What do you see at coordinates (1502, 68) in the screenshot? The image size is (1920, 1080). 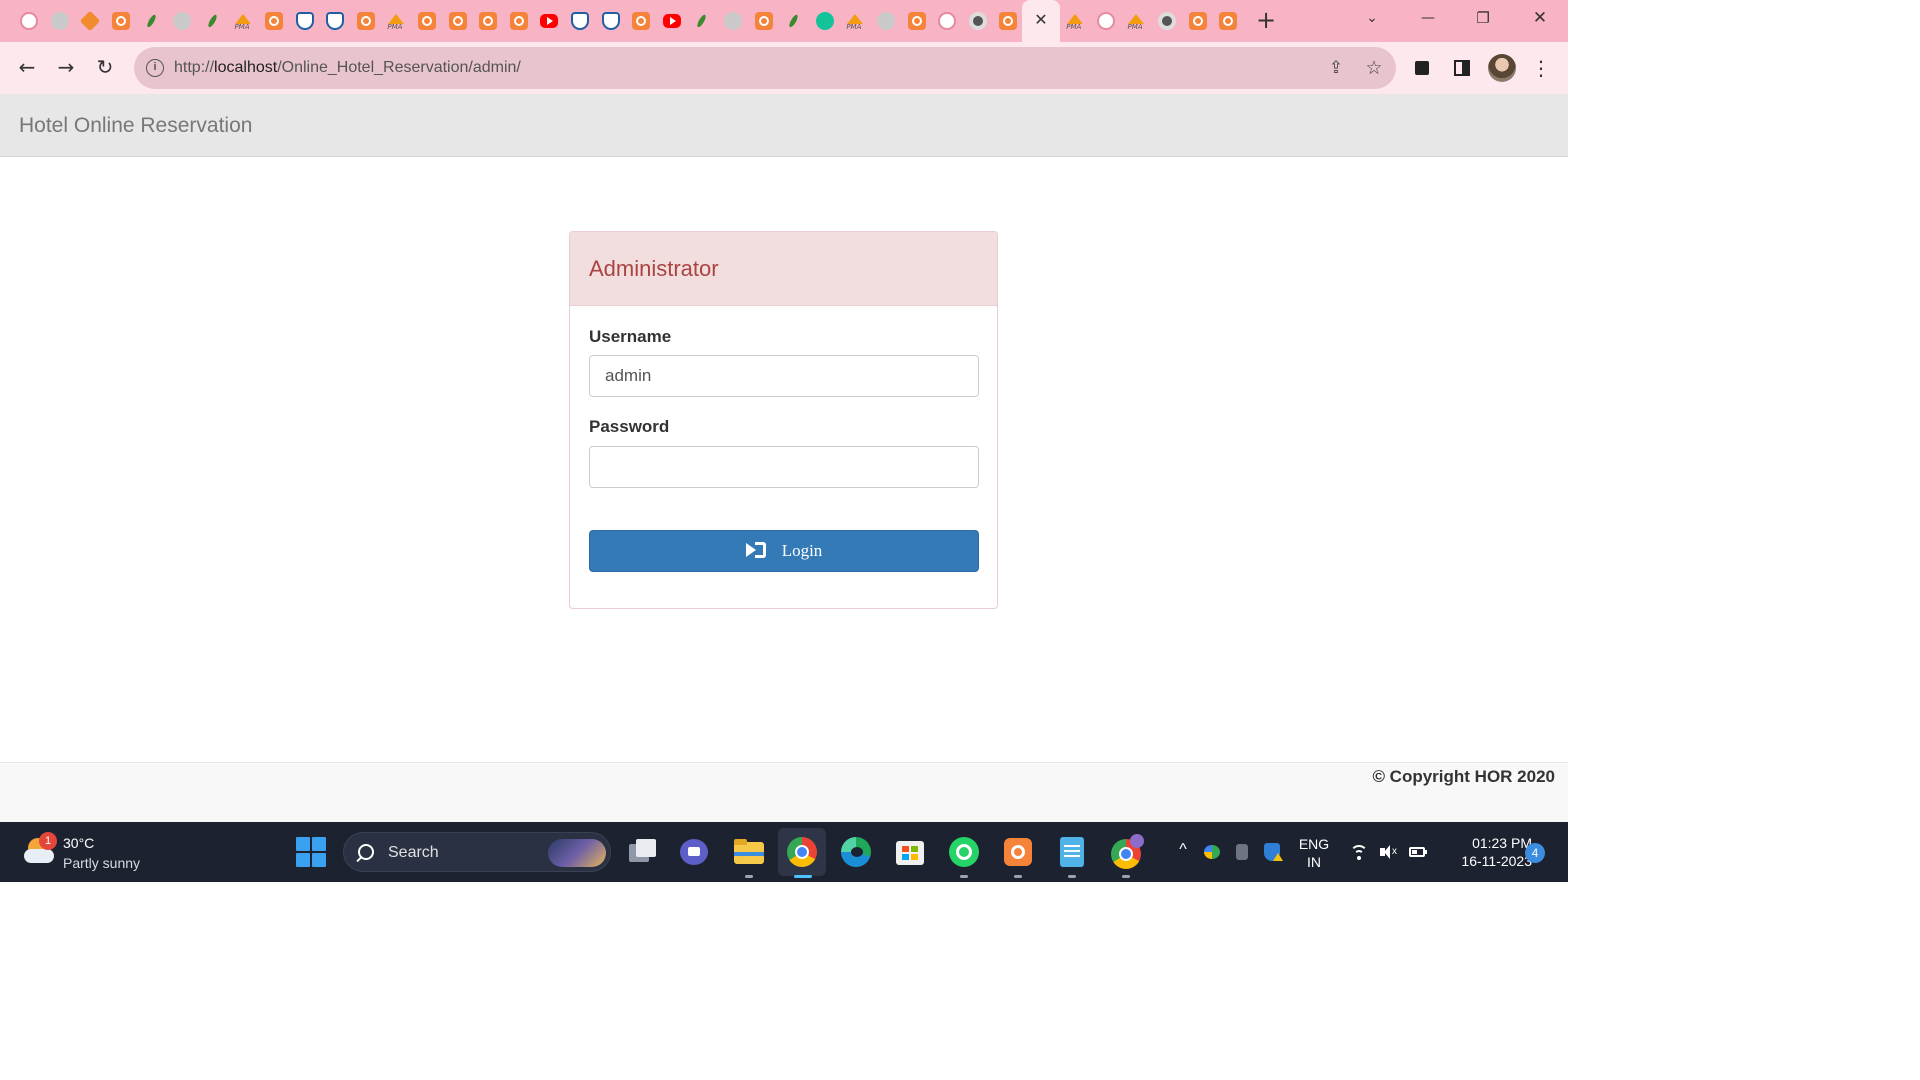 I see `profile-avatar` at bounding box center [1502, 68].